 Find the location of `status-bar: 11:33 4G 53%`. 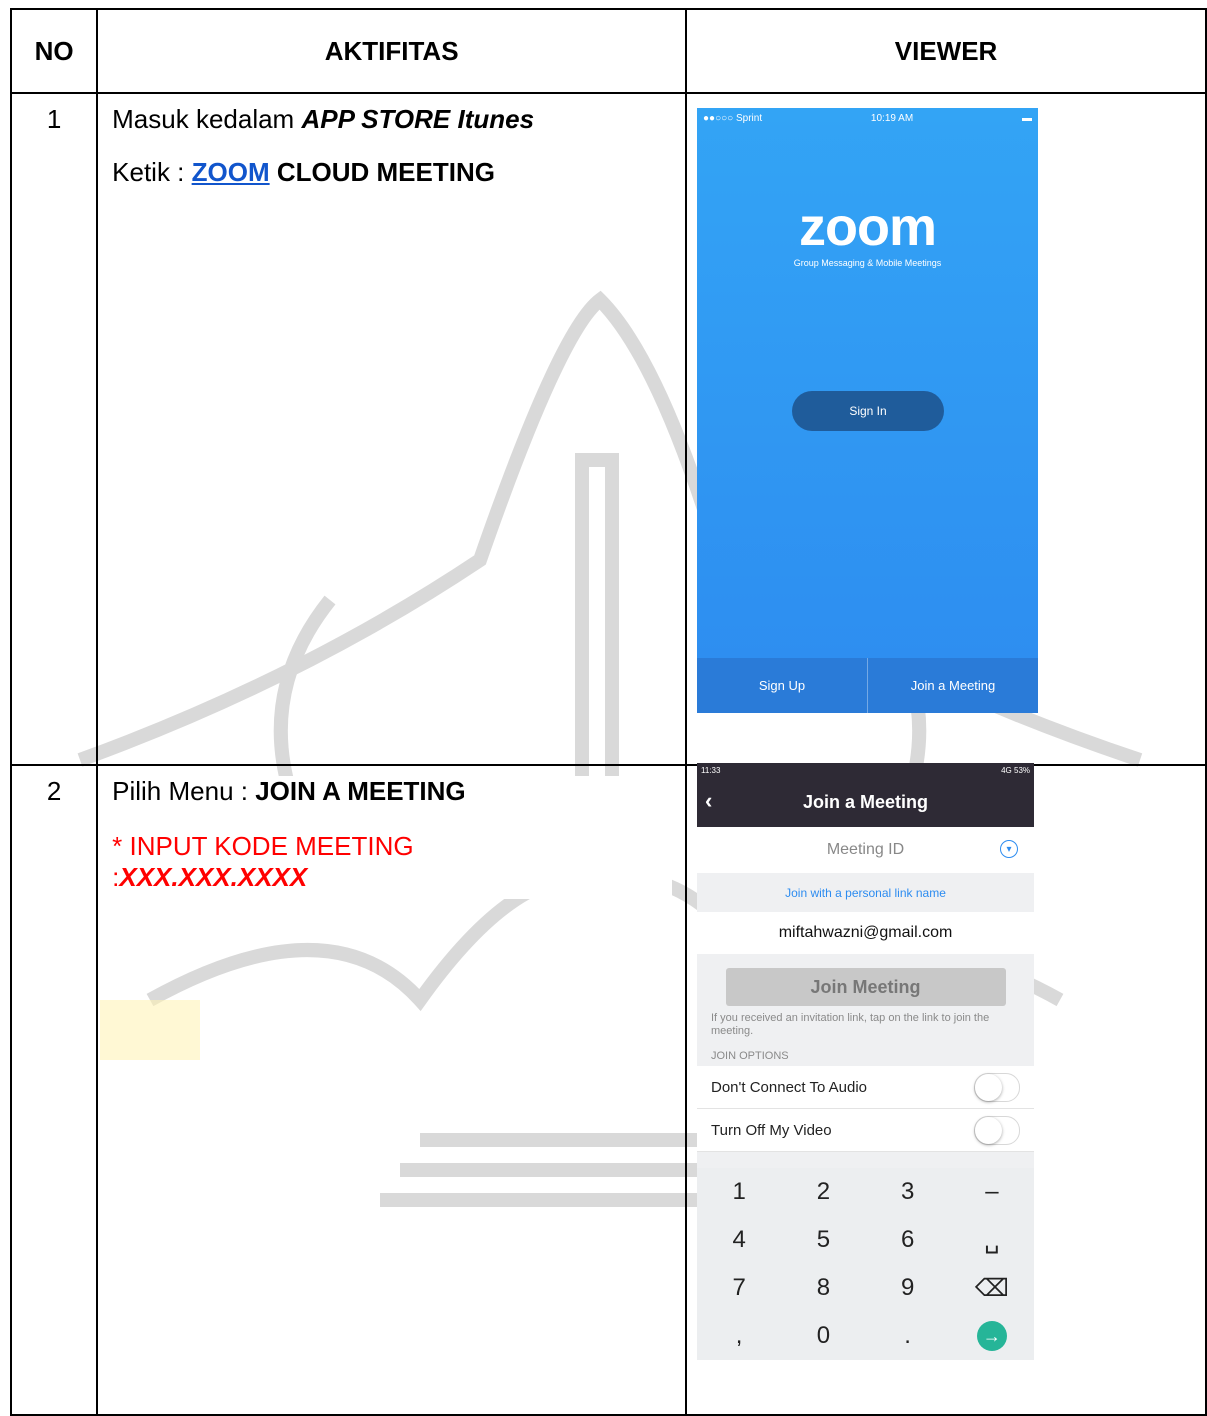

status-bar: 11:33 4G 53% is located at coordinates (865, 770).